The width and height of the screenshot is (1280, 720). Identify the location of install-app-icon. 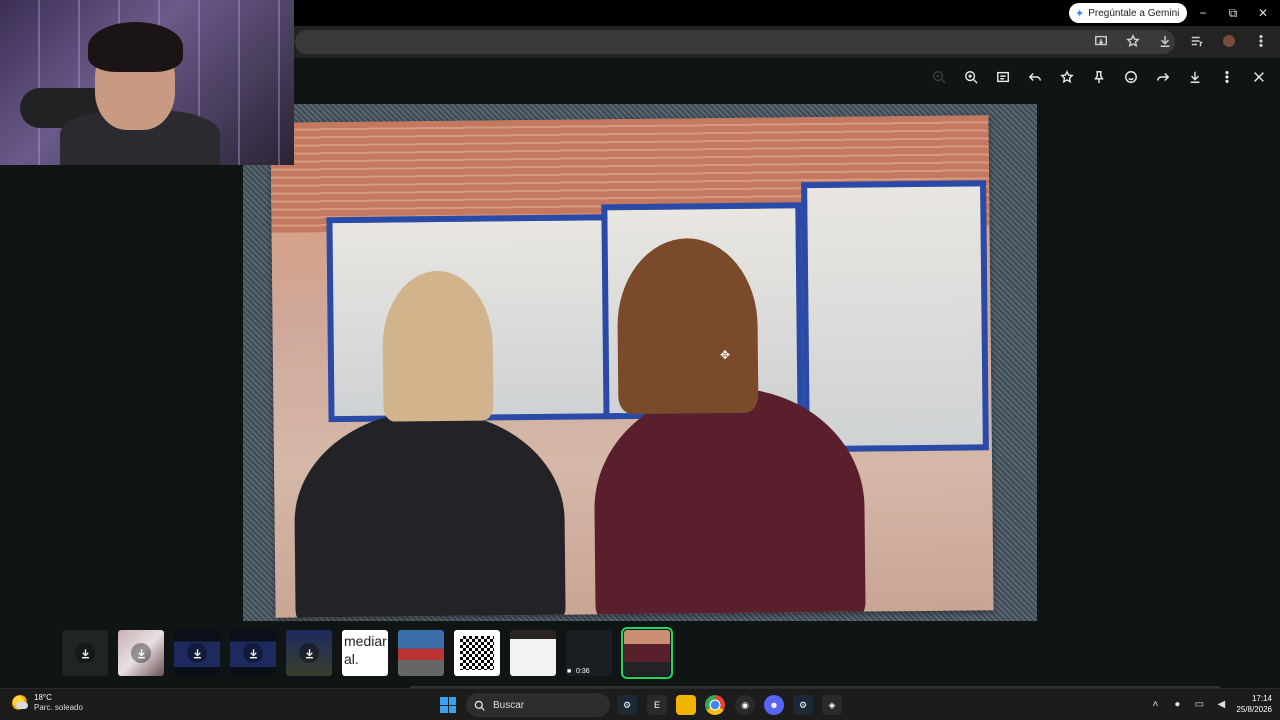
(1101, 41).